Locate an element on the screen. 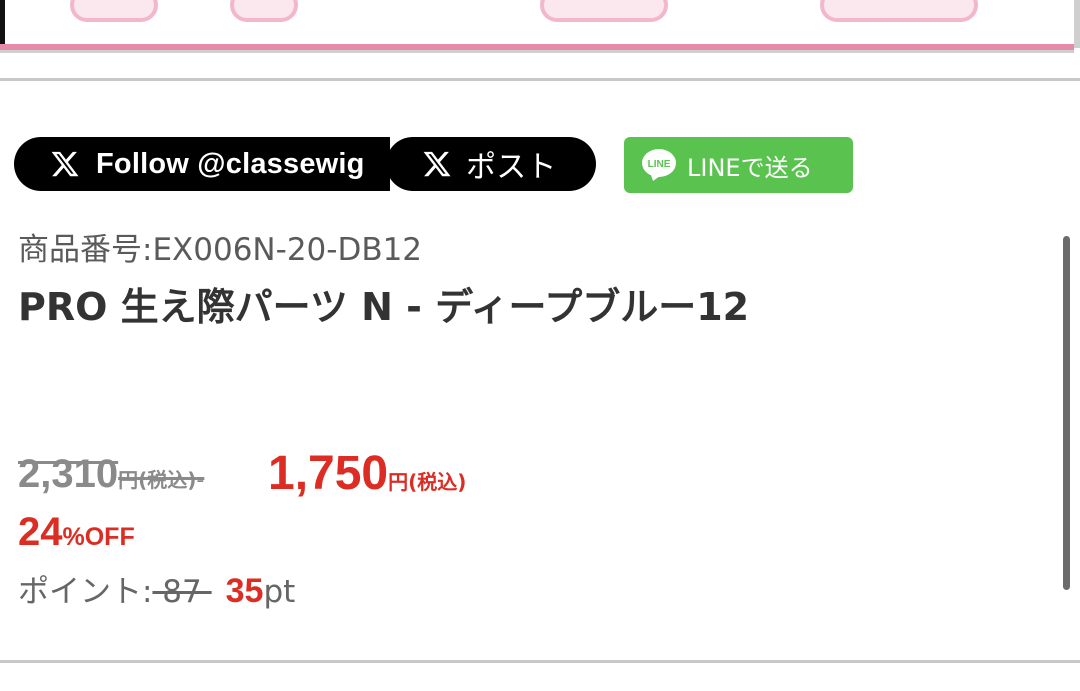  original-price: 2,310円(税込)- is located at coordinates (111, 474).